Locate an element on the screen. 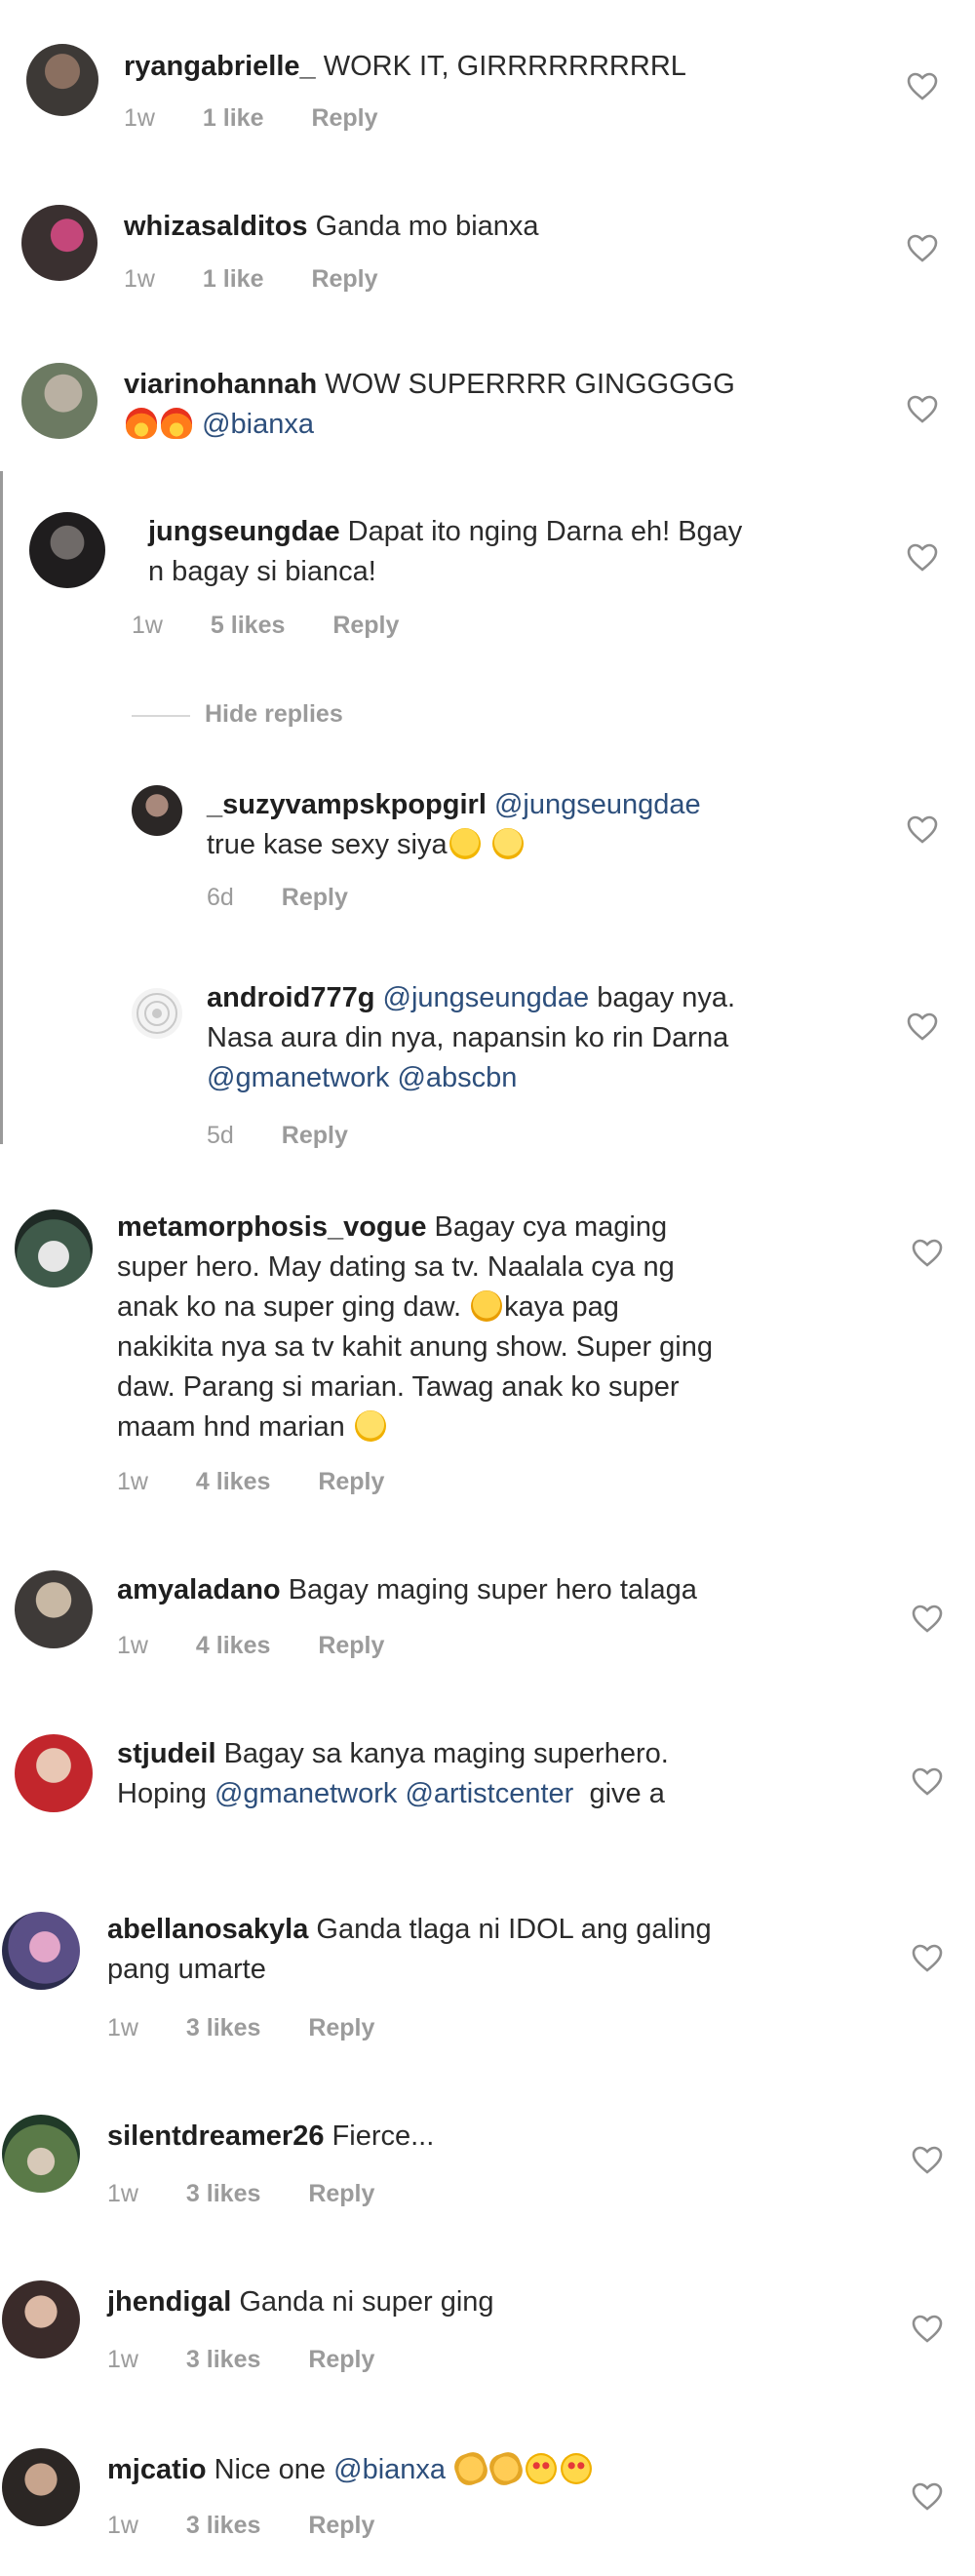 This screenshot has height=2576, width=975. comment-username: _suzyvampskpopgirl is located at coordinates (347, 804).